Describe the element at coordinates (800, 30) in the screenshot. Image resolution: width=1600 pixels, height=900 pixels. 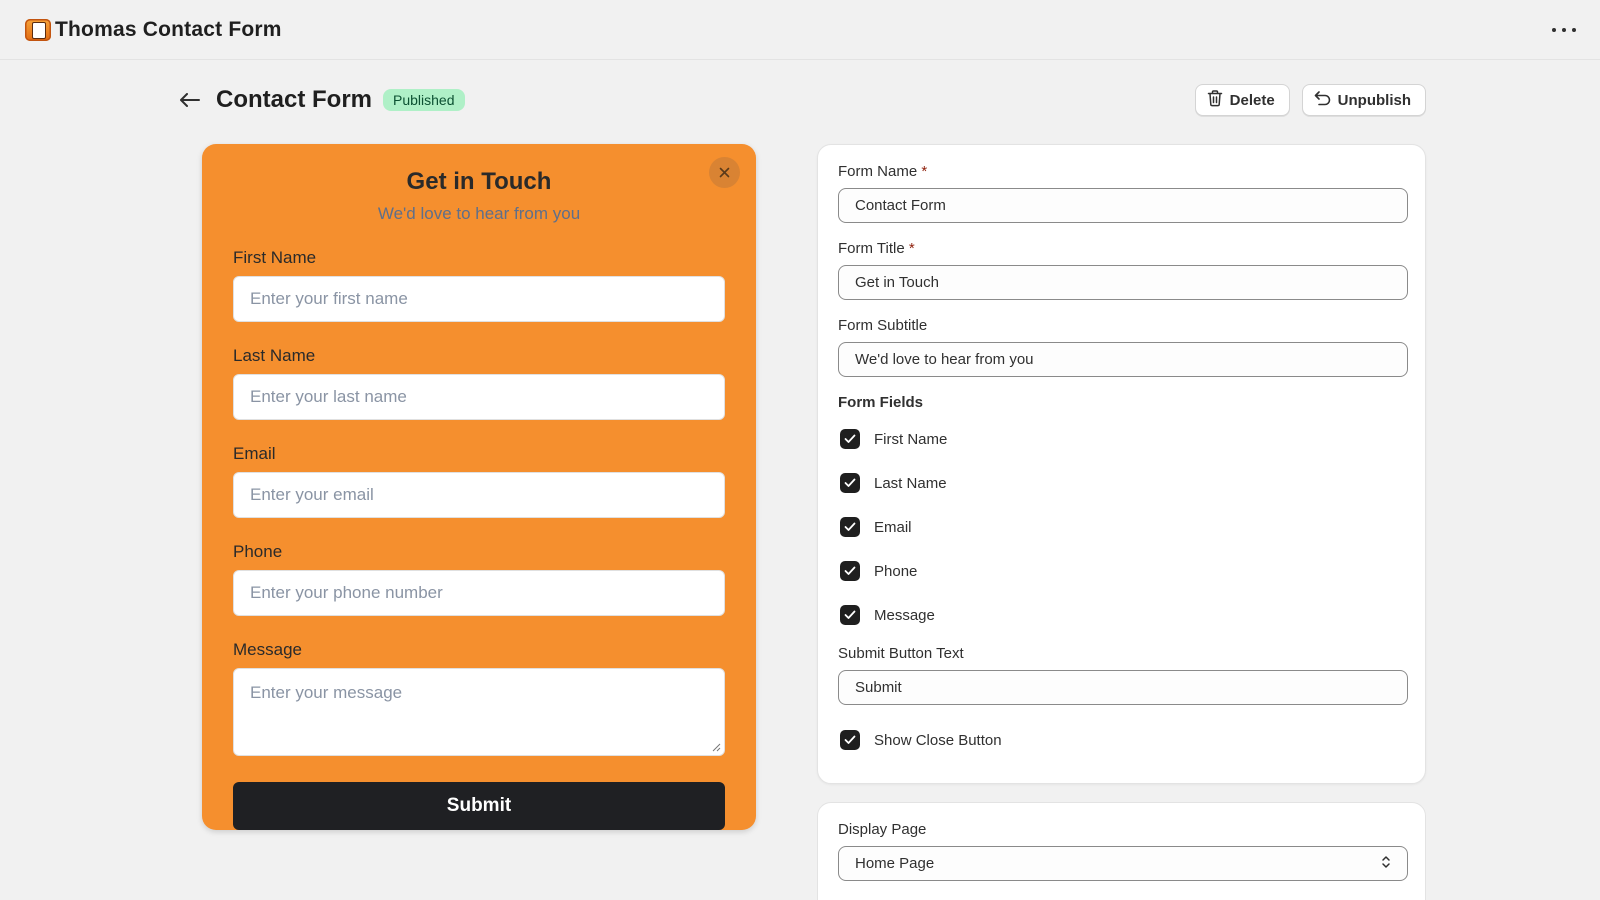
I see `app-bar: Thomas Contact Form` at that location.